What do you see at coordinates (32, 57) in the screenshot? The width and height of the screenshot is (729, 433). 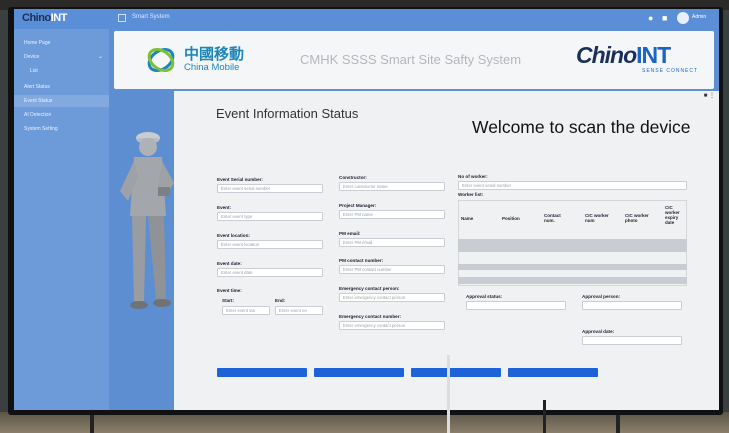 I see `sidebar-item-label: Device` at bounding box center [32, 57].